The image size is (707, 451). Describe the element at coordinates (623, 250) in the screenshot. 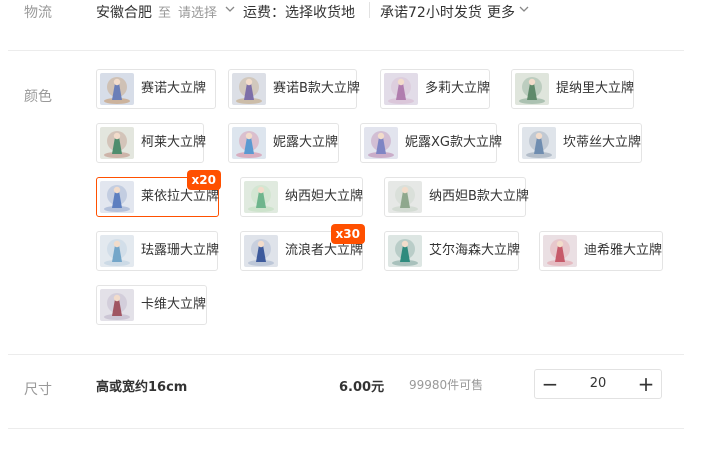

I see `color-option-label: 迪希雅大立牌` at that location.